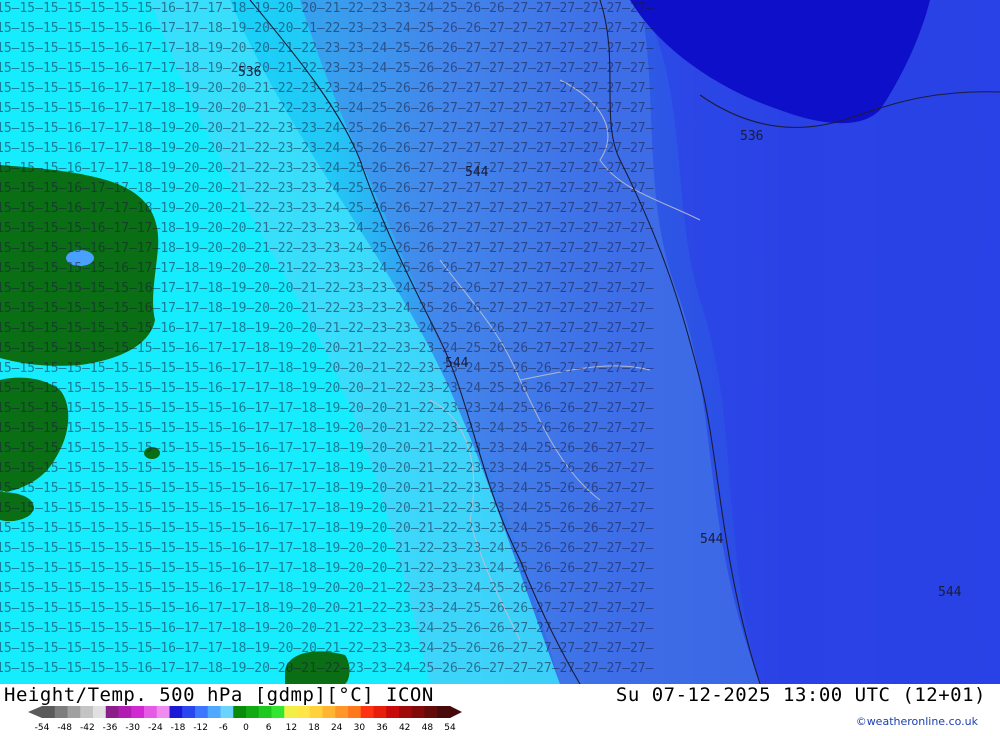  I want to click on legend-label: 36, so click(382, 727).